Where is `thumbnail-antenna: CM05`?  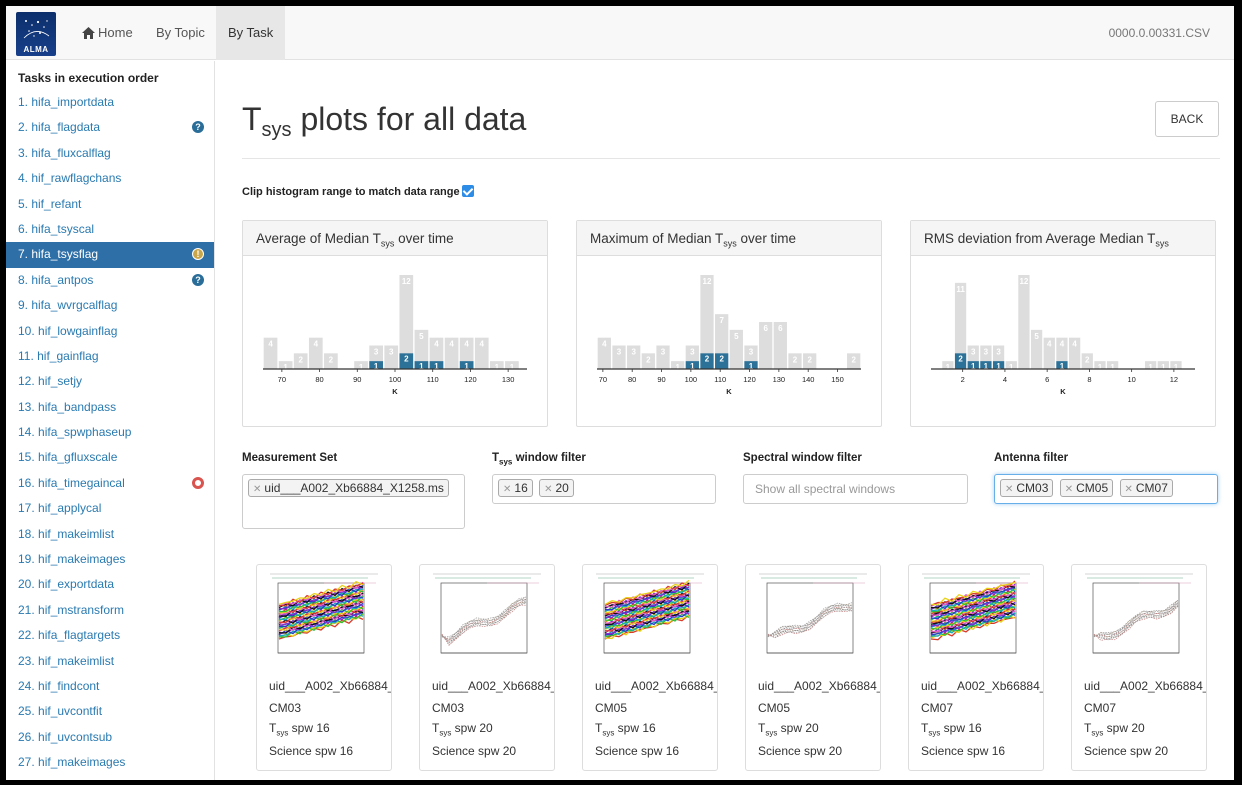 thumbnail-antenna: CM05 is located at coordinates (774, 708).